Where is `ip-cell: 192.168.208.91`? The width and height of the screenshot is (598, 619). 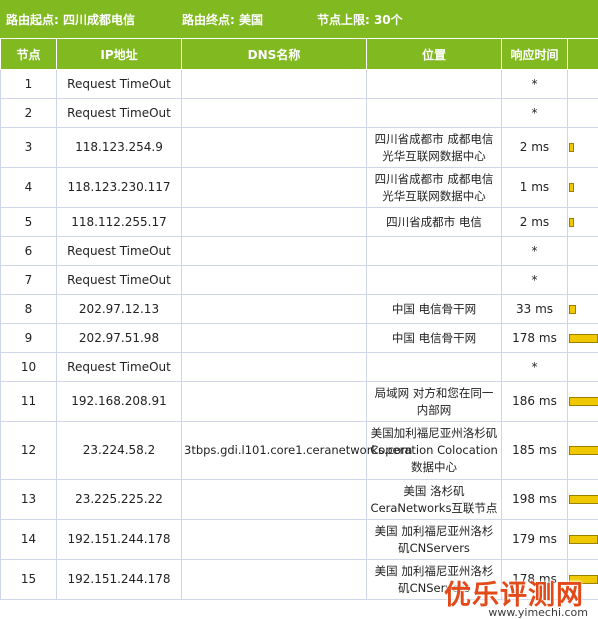 ip-cell: 192.168.208.91 is located at coordinates (119, 402).